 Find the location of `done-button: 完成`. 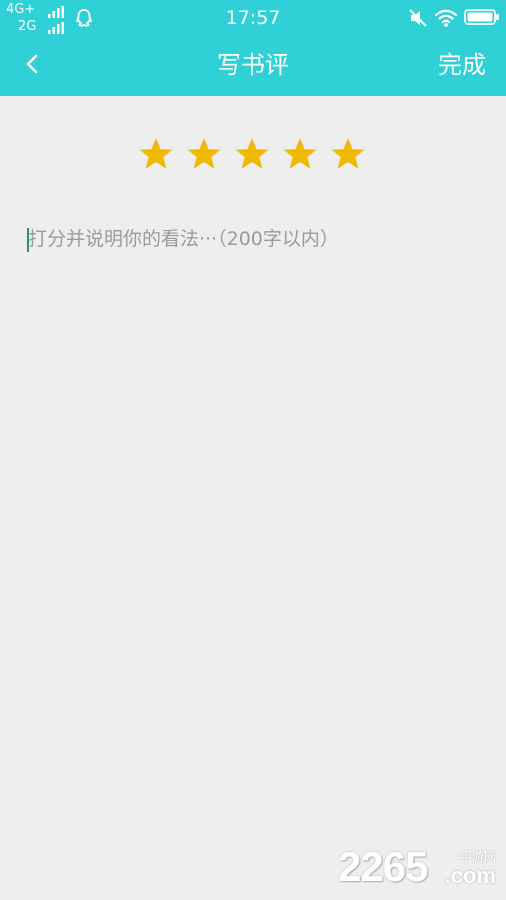

done-button: 完成 is located at coordinates (462, 65).